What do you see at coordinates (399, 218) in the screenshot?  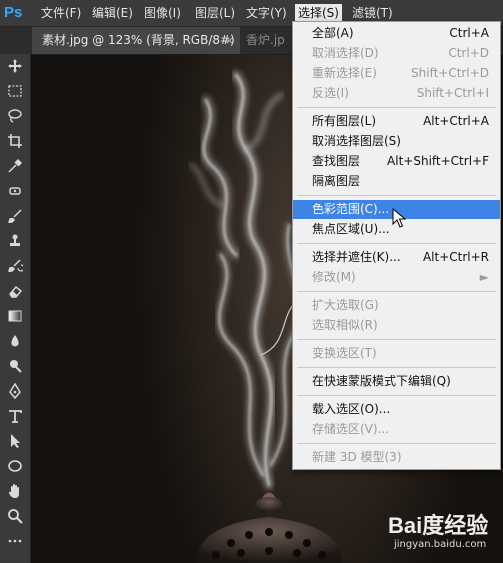 I see `mouse-cursor-icon` at bounding box center [399, 218].